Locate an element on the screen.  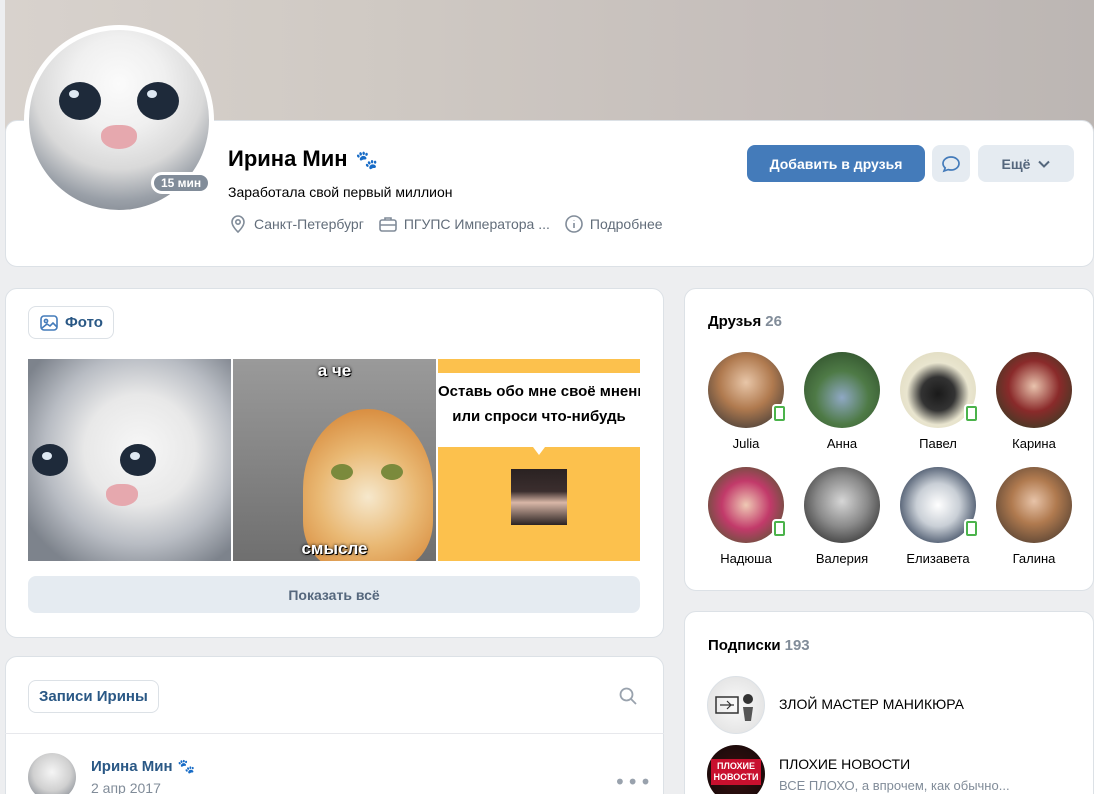
friend-name: Julia is located at coordinates (746, 443).